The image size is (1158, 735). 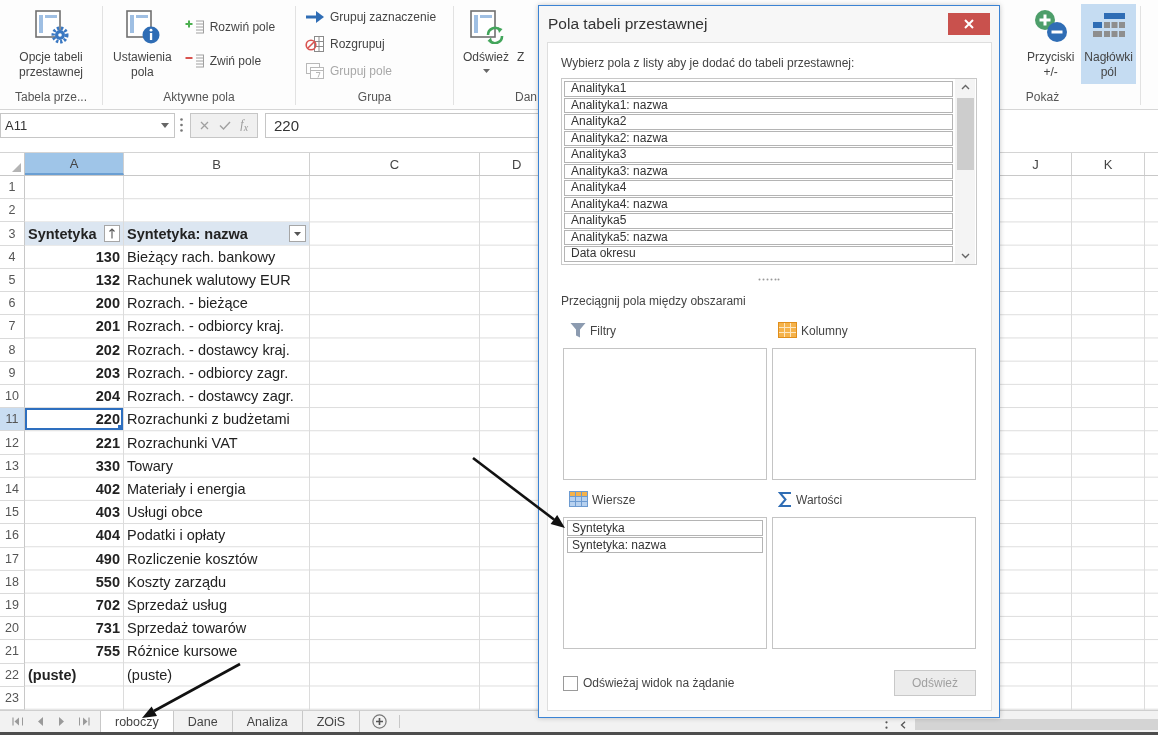 What do you see at coordinates (12, 652) in the screenshot?
I see `row-header: 21` at bounding box center [12, 652].